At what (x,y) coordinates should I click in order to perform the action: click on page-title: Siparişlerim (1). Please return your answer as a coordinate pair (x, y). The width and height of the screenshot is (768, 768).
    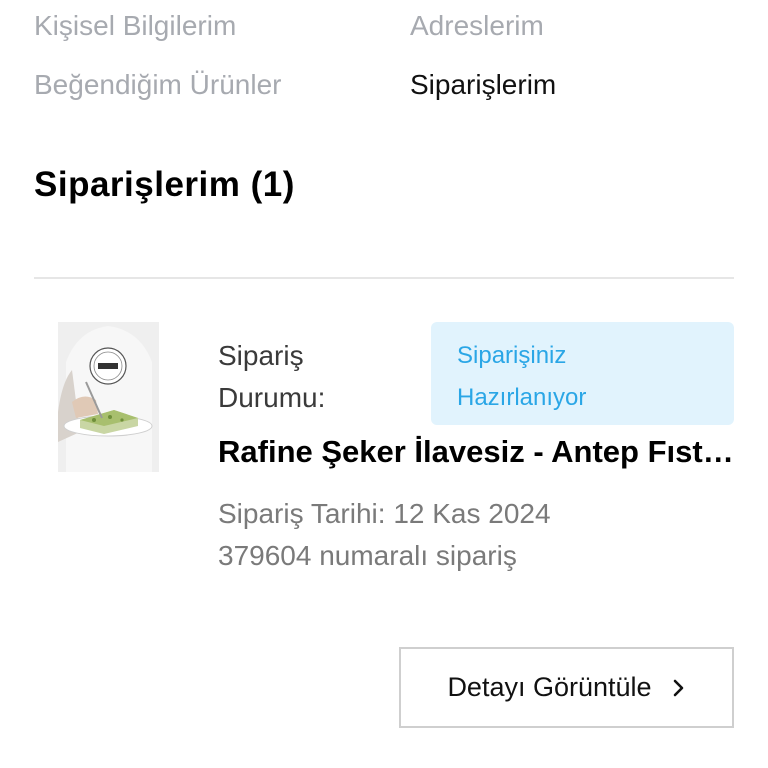
    Looking at the image, I should click on (164, 185).